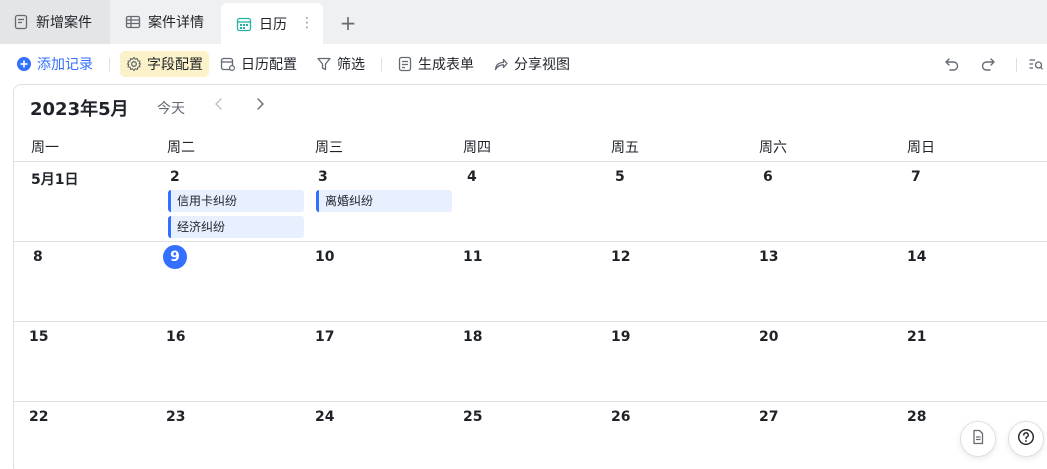 This screenshot has width=1047, height=469. Describe the element at coordinates (527, 282) in the screenshot. I see `calendar-day-cell: 11` at that location.